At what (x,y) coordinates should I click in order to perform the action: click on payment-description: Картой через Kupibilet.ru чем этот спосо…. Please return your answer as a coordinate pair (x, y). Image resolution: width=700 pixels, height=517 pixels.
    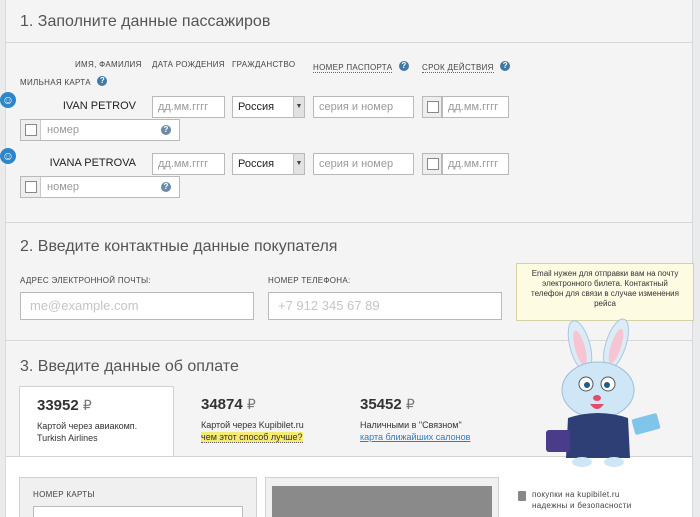
    Looking at the image, I should click on (252, 431).